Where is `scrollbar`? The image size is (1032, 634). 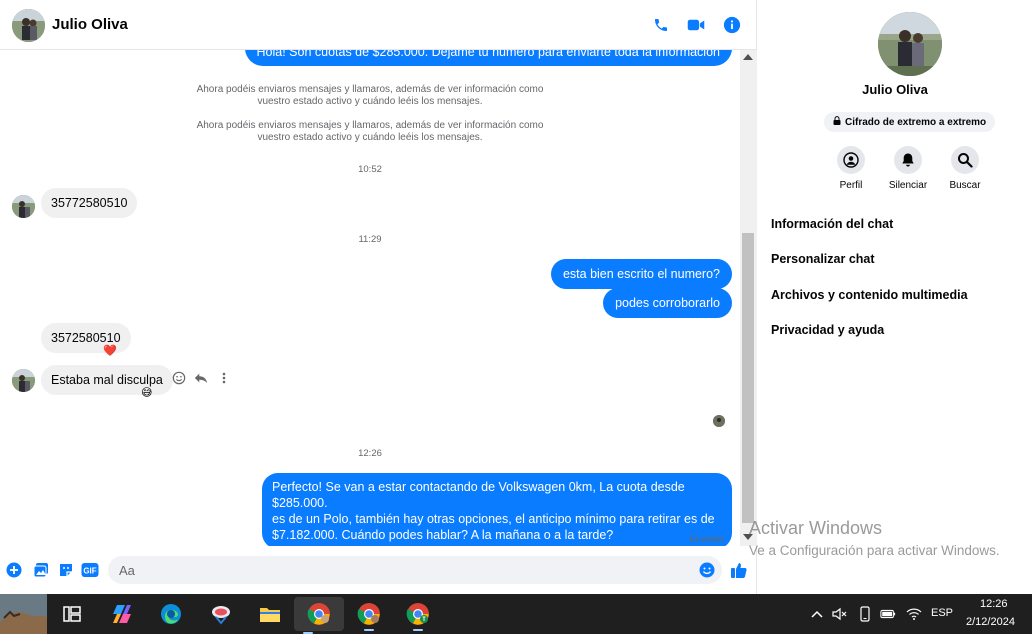
scrollbar is located at coordinates (748, 298).